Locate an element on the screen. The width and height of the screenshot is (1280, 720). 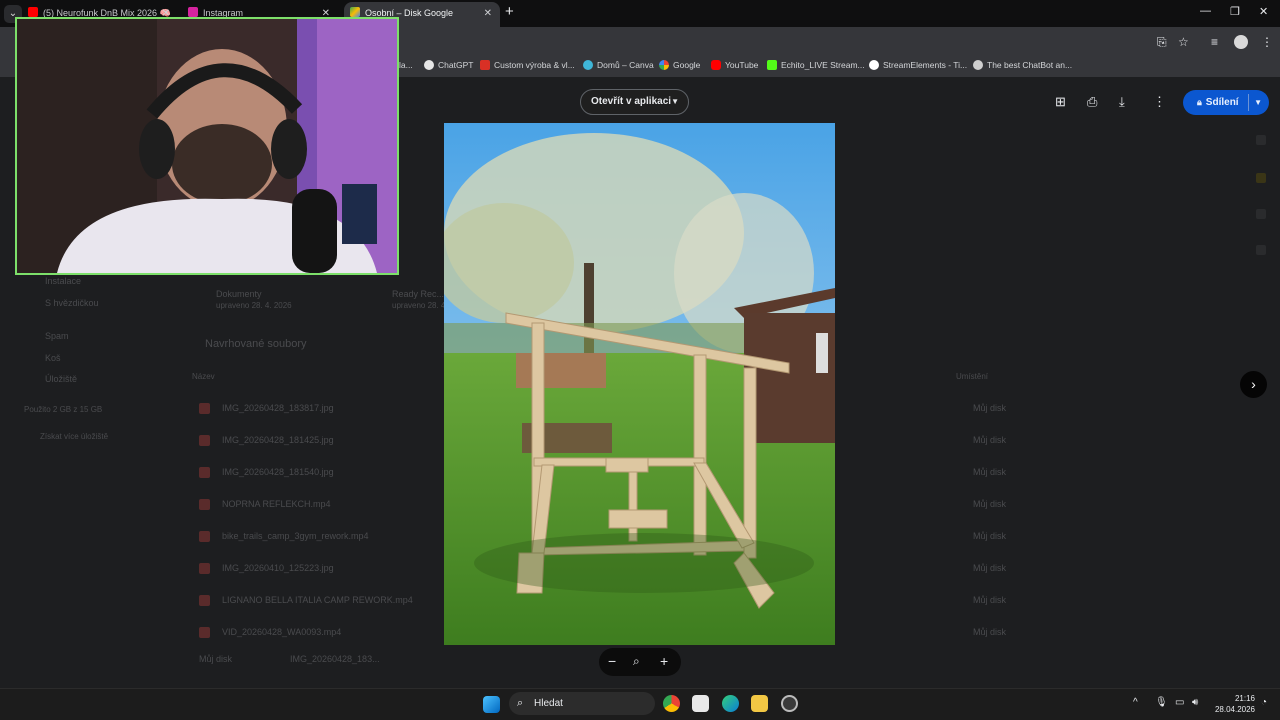
install-app-icon: ⎘ is located at coordinates (1162, 42).